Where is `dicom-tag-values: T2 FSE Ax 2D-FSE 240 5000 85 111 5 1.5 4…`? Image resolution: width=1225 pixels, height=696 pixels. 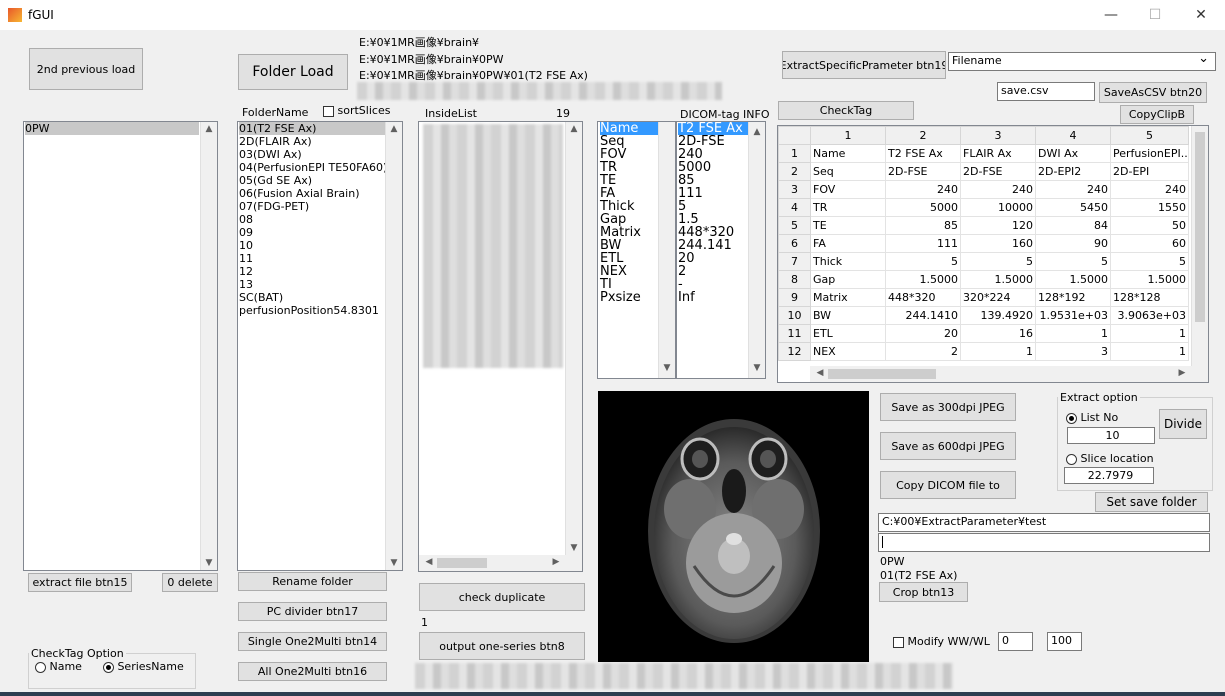
dicom-tag-values: T2 FSE Ax 2D-FSE 240 5000 85 111 5 1.5 4… is located at coordinates (721, 250).